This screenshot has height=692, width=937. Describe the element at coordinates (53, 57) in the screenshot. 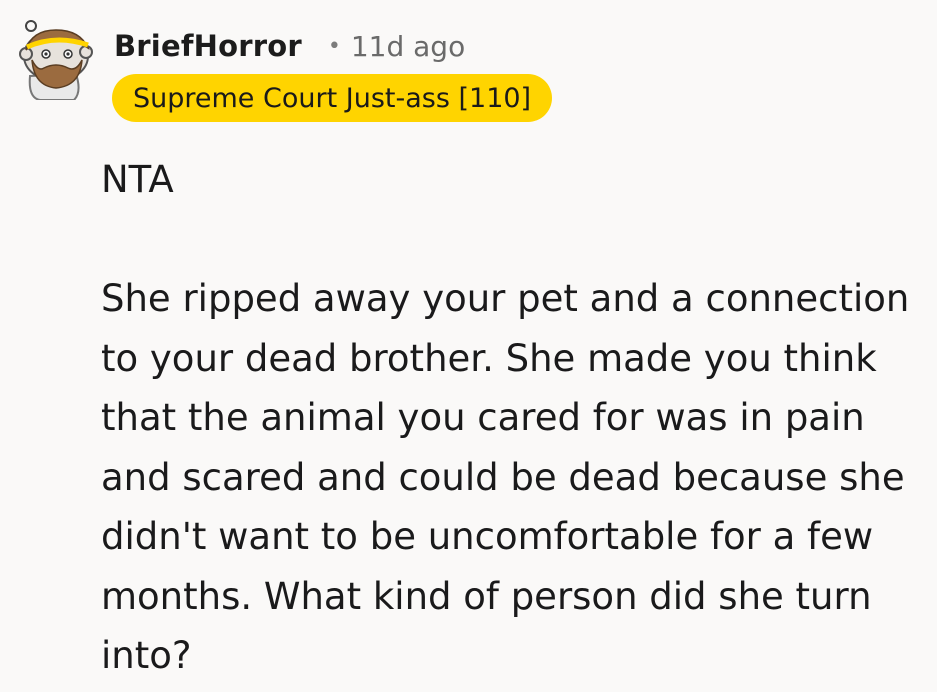

I see `user-avatar-icon` at that location.